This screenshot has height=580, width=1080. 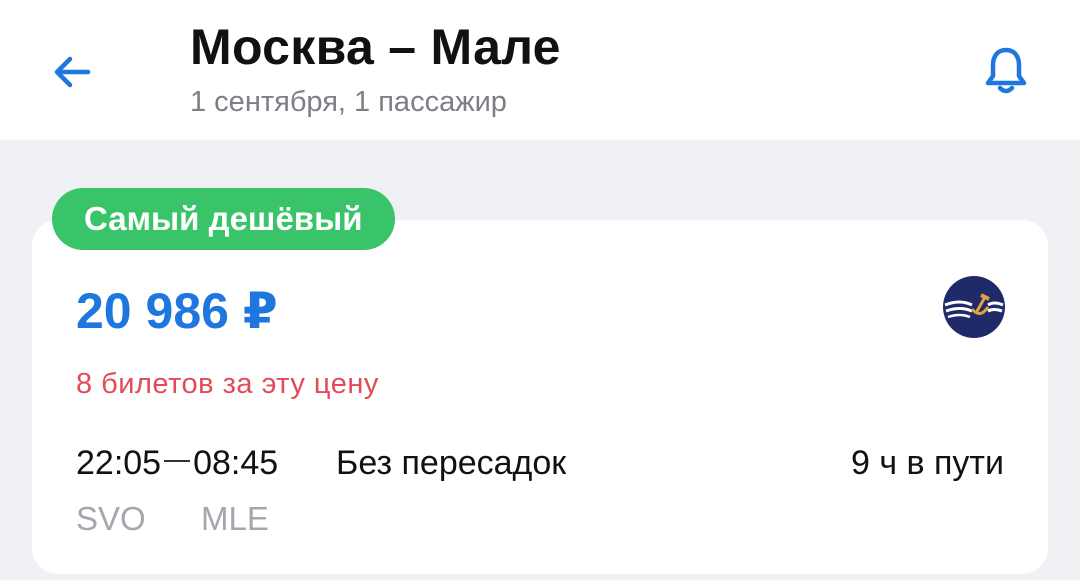 What do you see at coordinates (177, 460) in the screenshot?
I see `time-separator` at bounding box center [177, 460].